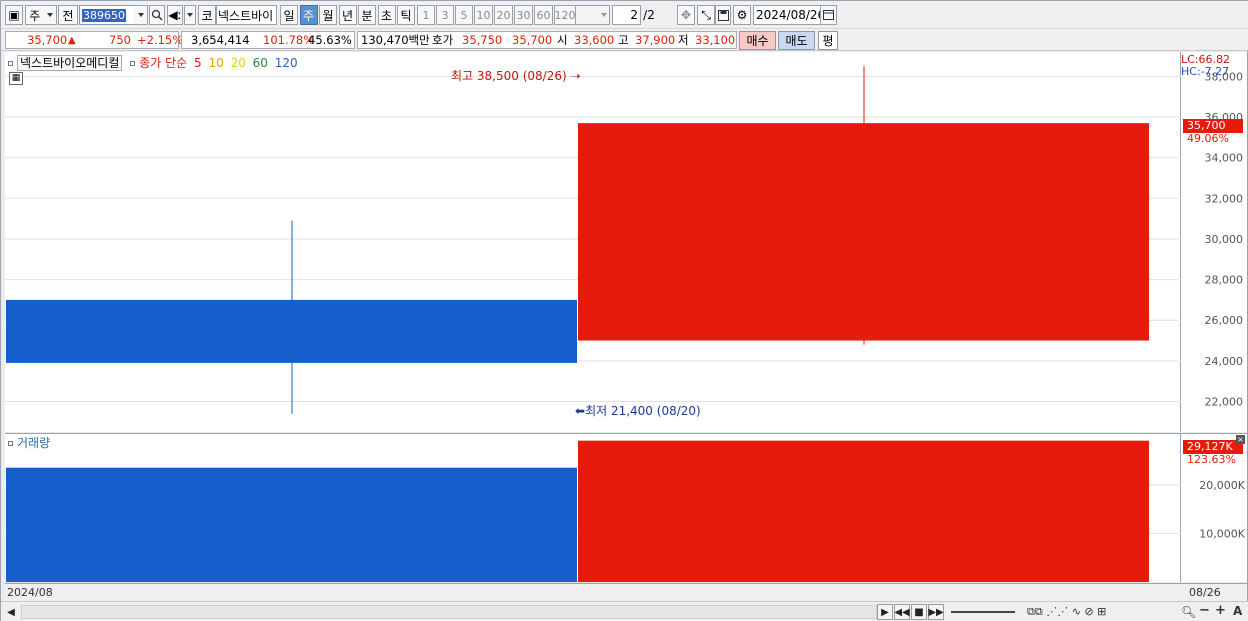 This screenshot has height=621, width=1248. I want to click on arrow-right-icon: ➝, so click(575, 76).